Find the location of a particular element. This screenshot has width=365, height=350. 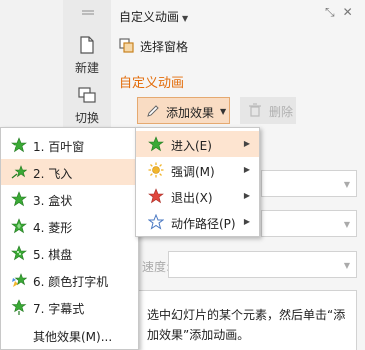

menu-item-label: 2. 飞入 is located at coordinates (53, 174).